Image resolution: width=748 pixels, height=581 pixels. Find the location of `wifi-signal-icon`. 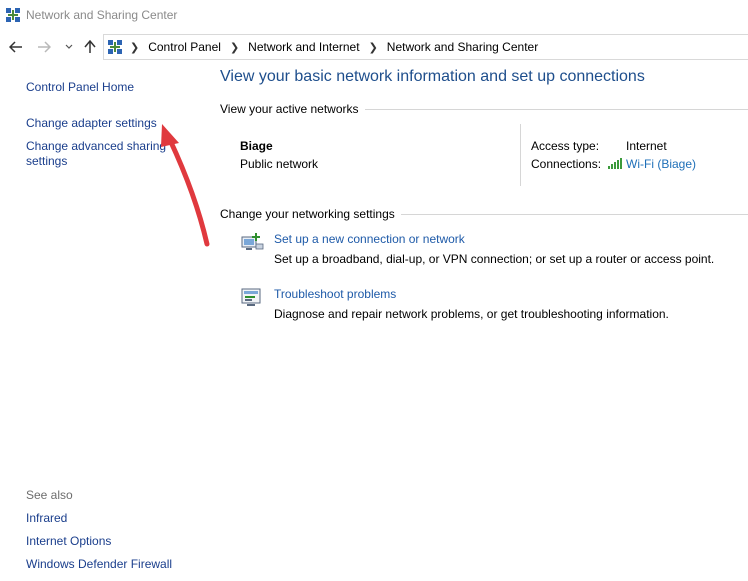

wifi-signal-icon is located at coordinates (615, 163).